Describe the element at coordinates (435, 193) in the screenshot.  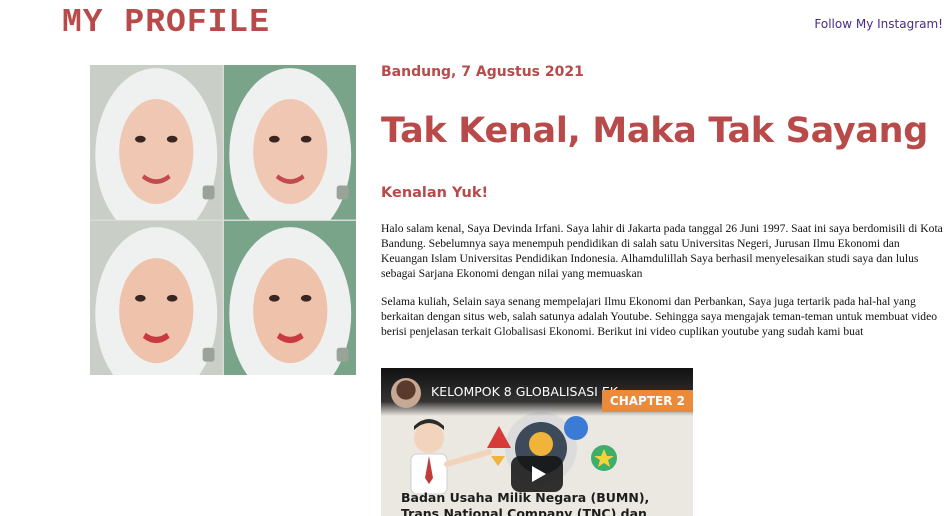
I see `post-subtitle: Kenalan Yuk!` at that location.